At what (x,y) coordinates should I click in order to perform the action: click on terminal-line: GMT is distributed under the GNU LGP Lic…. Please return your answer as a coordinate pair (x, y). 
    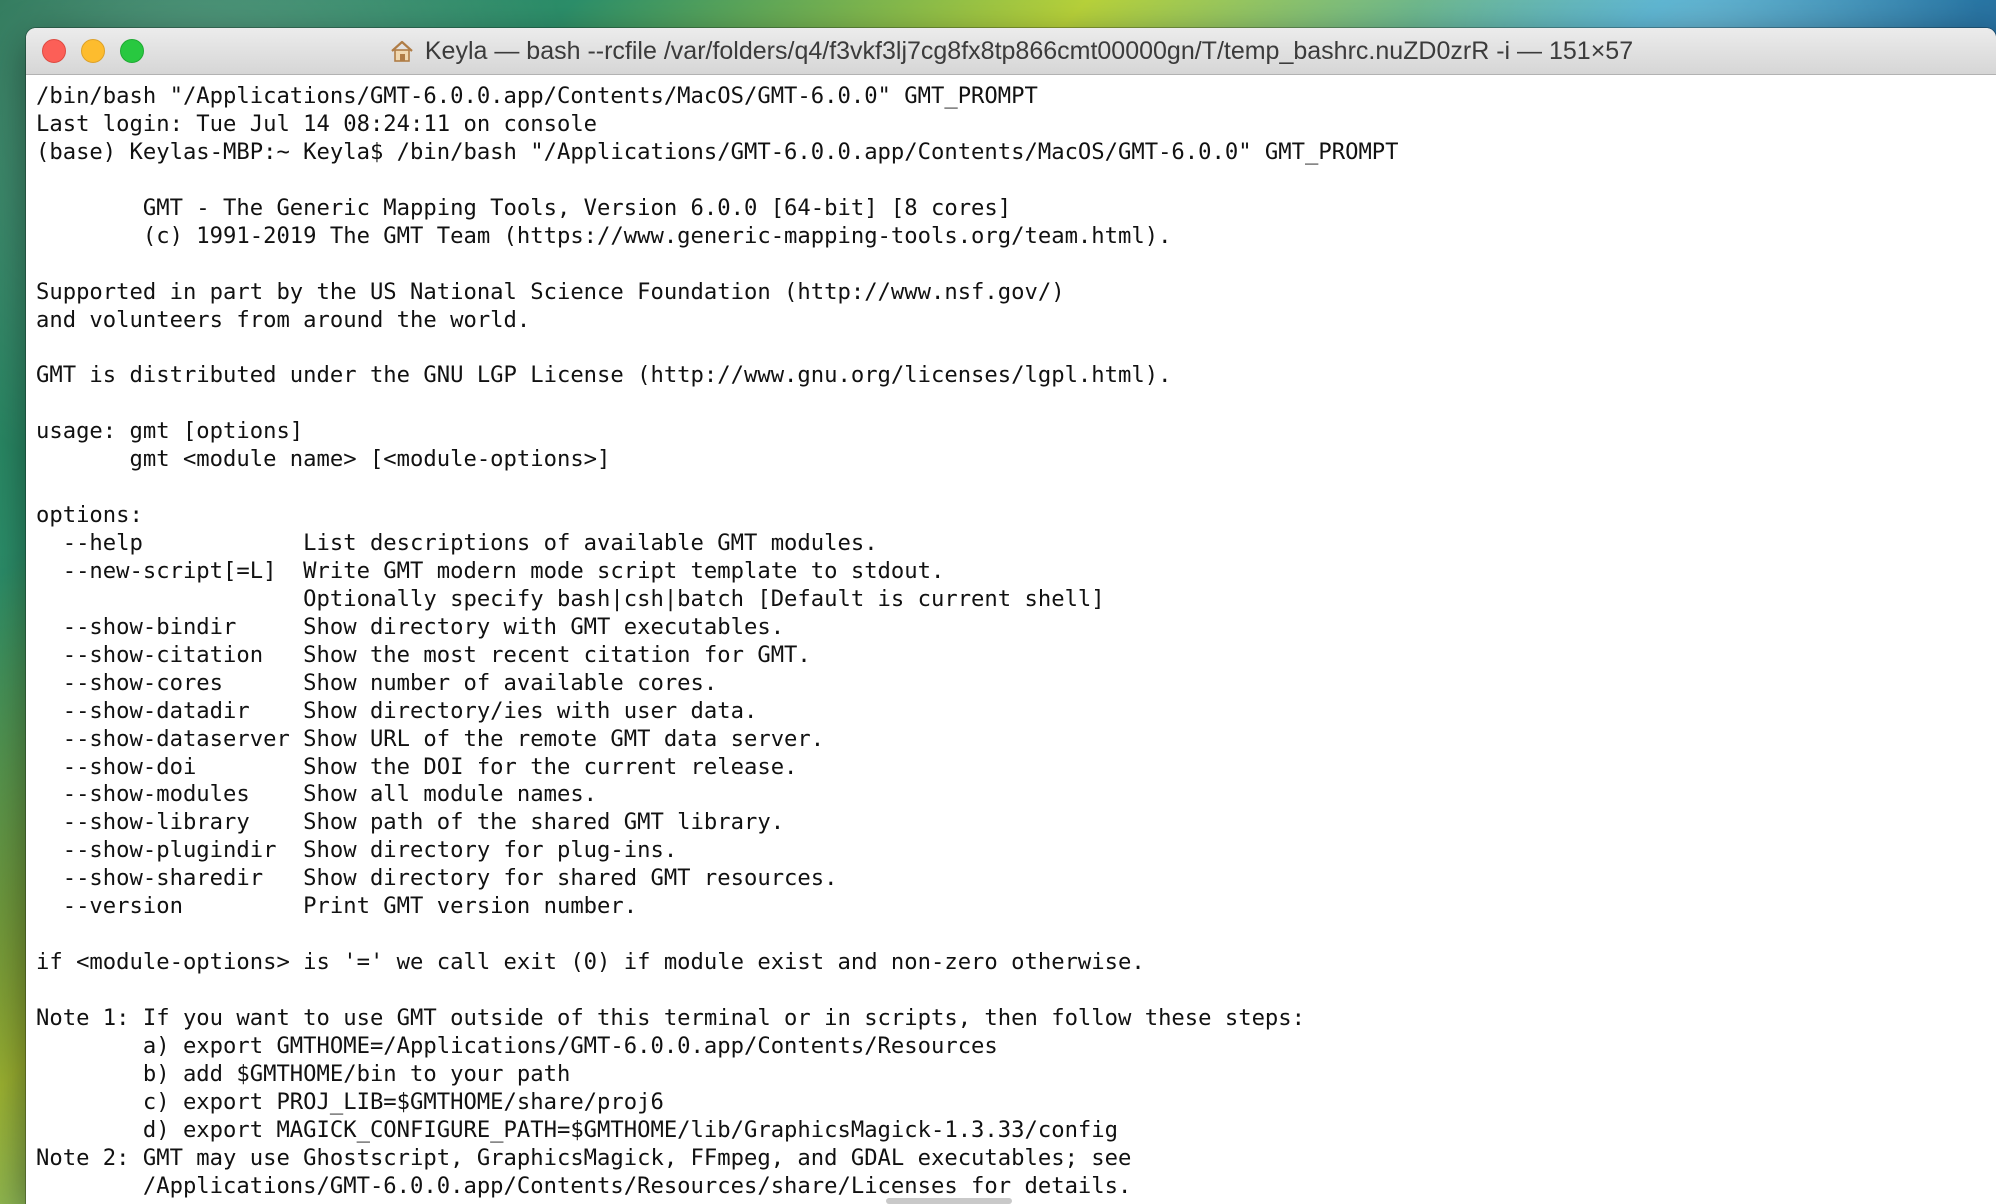
    Looking at the image, I should click on (604, 375).